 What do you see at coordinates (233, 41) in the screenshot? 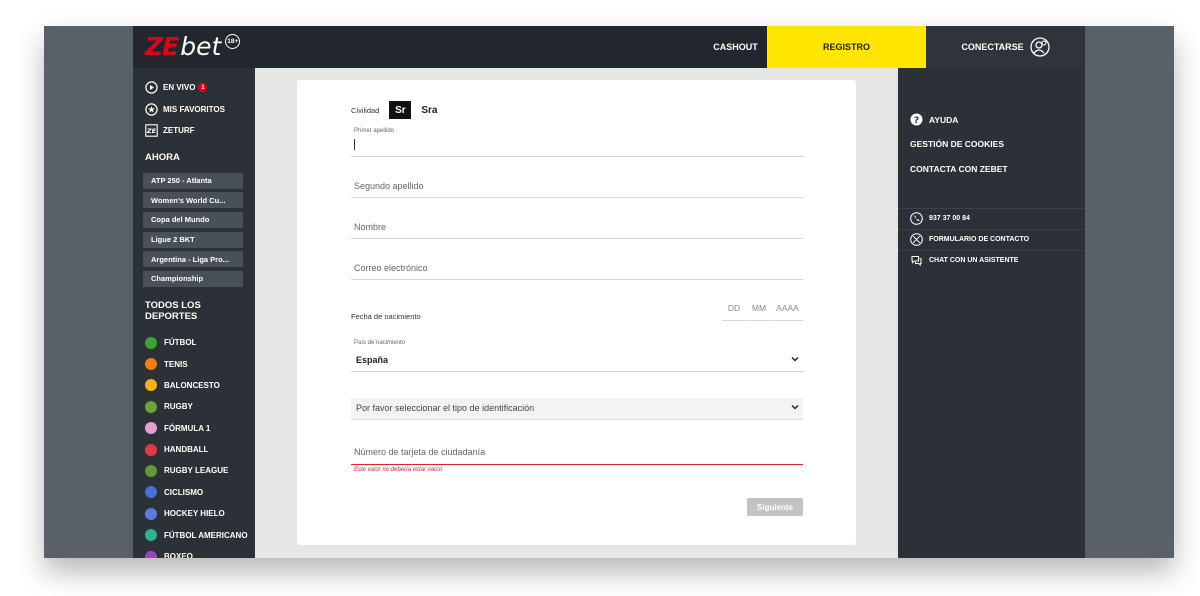
I see `age-18-badge: 18+` at bounding box center [233, 41].